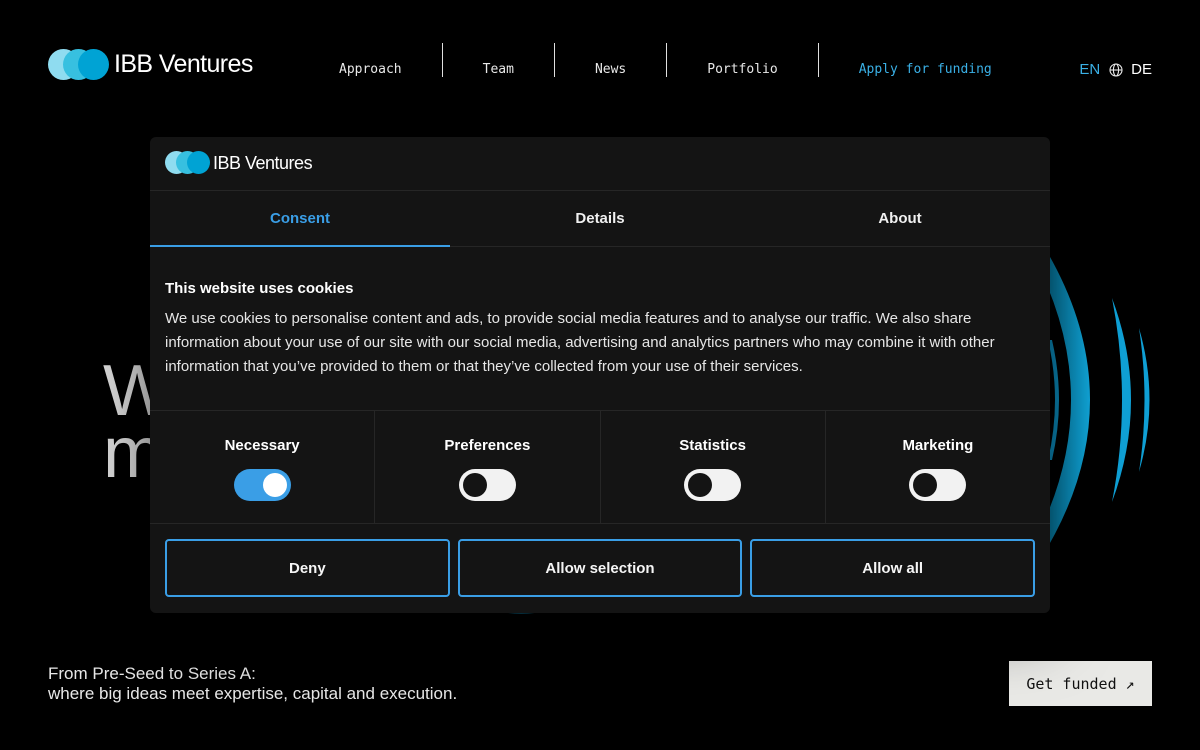  What do you see at coordinates (1089, 69) in the screenshot?
I see `lang-en-link: EN` at bounding box center [1089, 69].